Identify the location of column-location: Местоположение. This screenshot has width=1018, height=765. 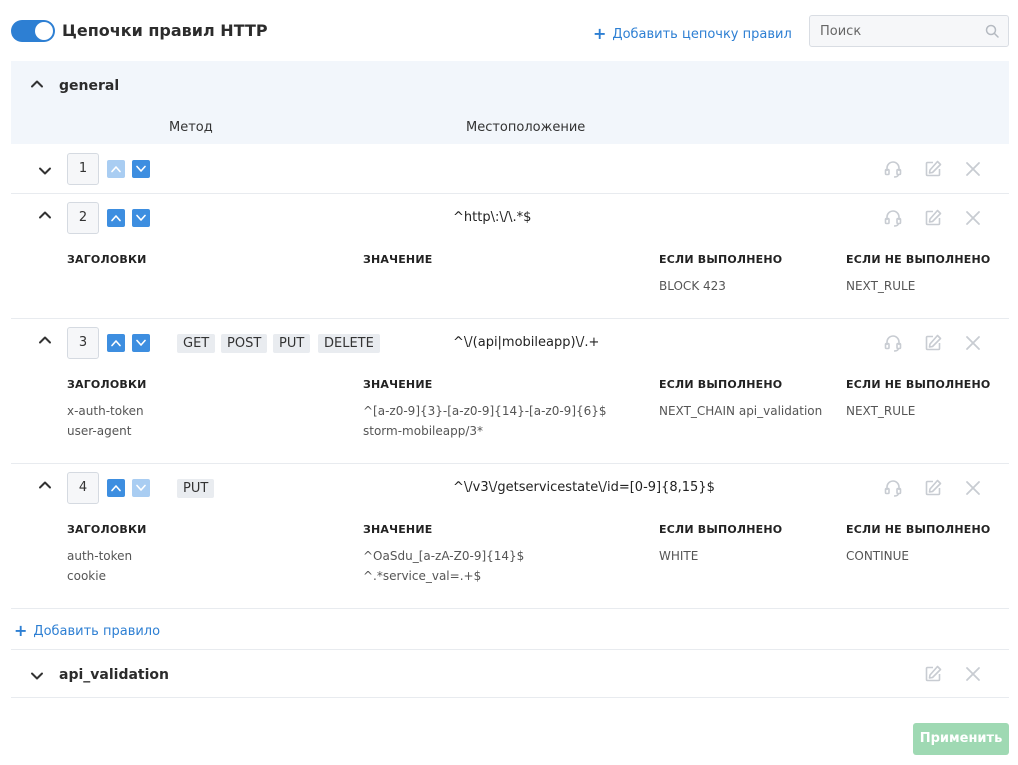
(526, 127).